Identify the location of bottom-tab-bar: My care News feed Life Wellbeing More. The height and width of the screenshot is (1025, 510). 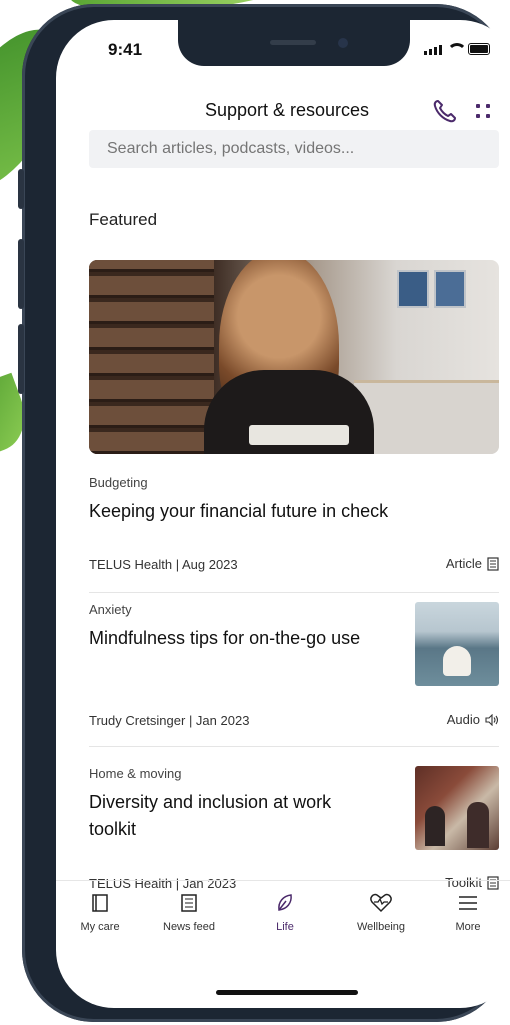
(283, 915).